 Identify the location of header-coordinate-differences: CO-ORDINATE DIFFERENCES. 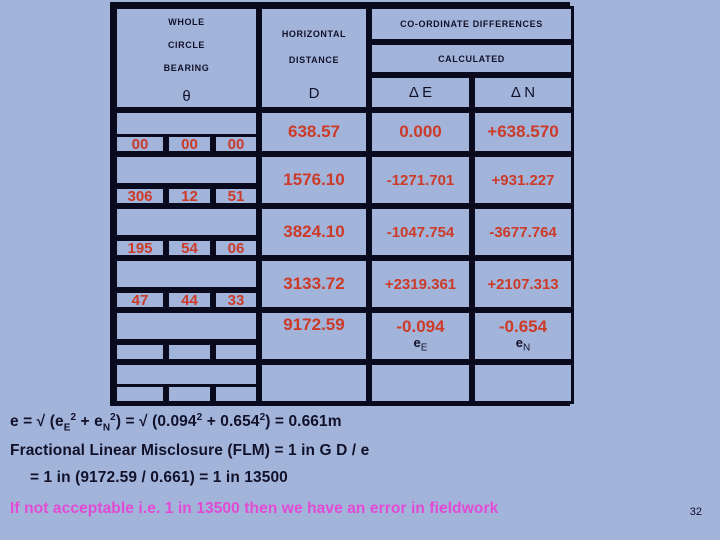
(471, 24).